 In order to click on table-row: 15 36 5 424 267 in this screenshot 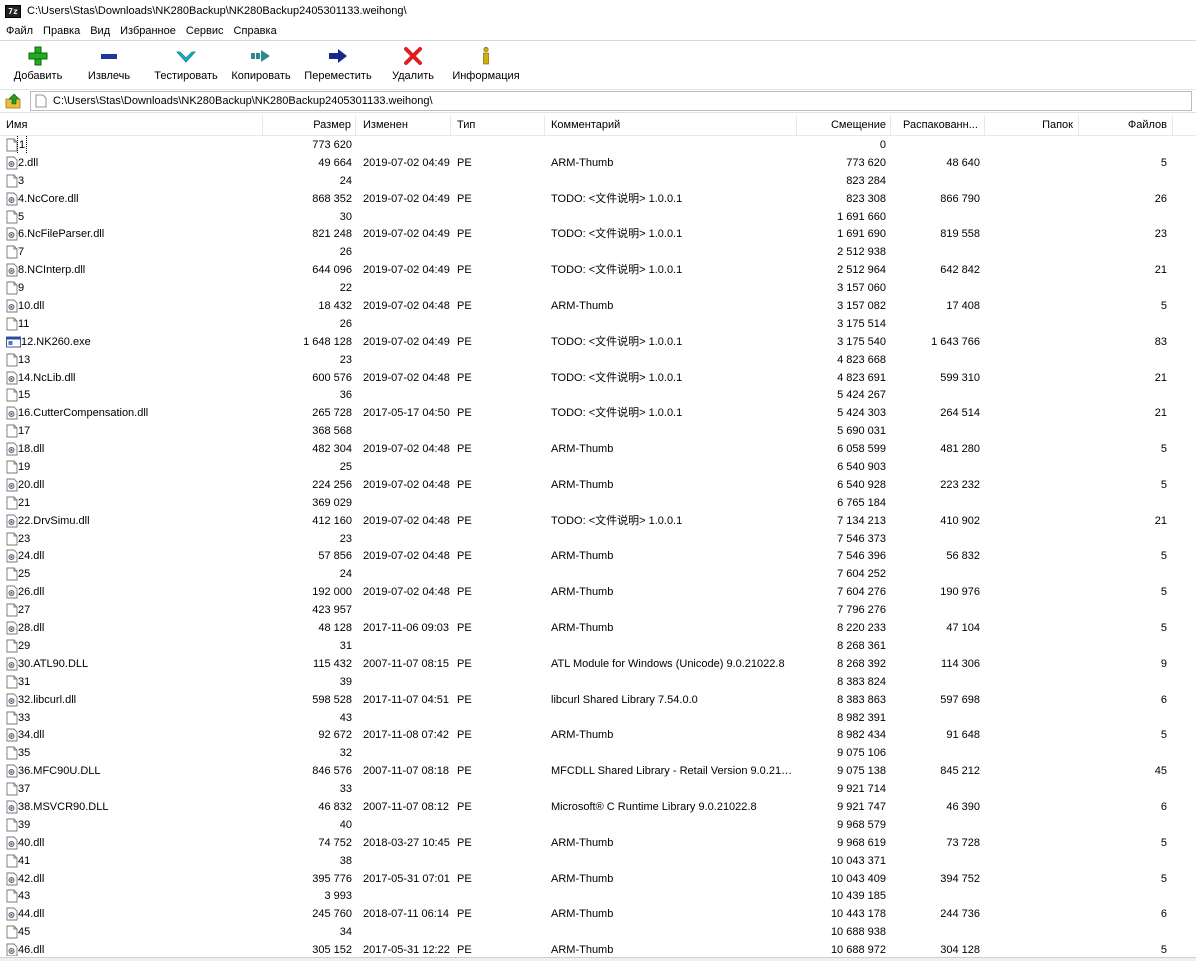, I will do `click(598, 395)`.